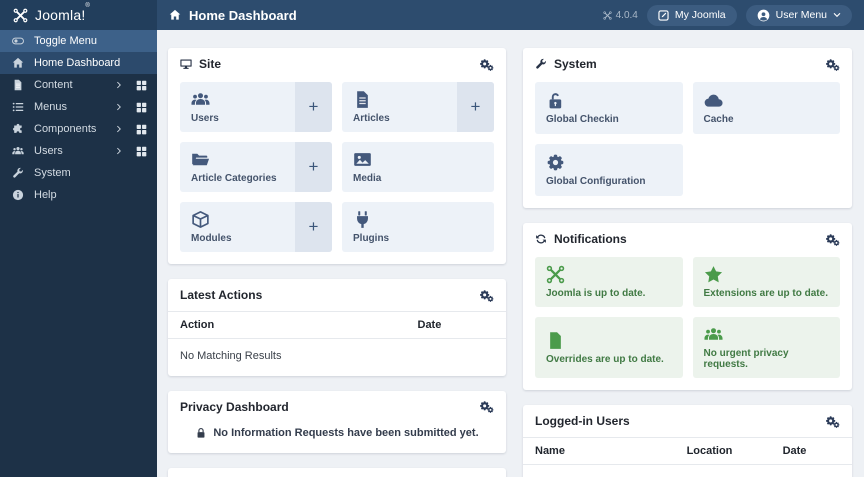 This screenshot has width=864, height=477. I want to click on puzzle-icon, so click(18, 129).